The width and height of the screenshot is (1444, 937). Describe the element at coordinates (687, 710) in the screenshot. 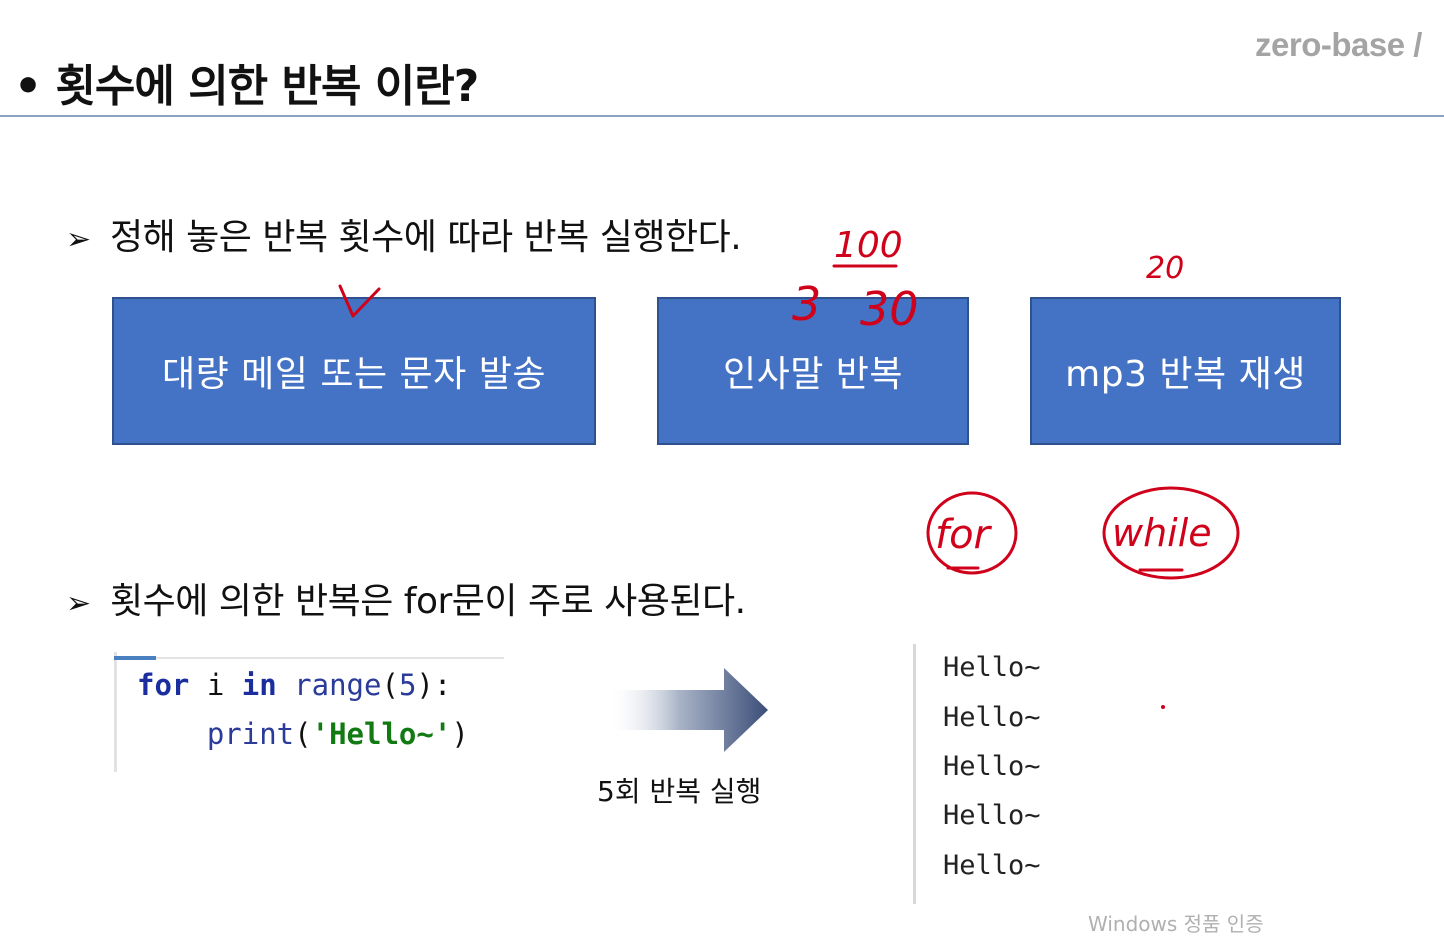

I see `flow-arrow-icon` at that location.